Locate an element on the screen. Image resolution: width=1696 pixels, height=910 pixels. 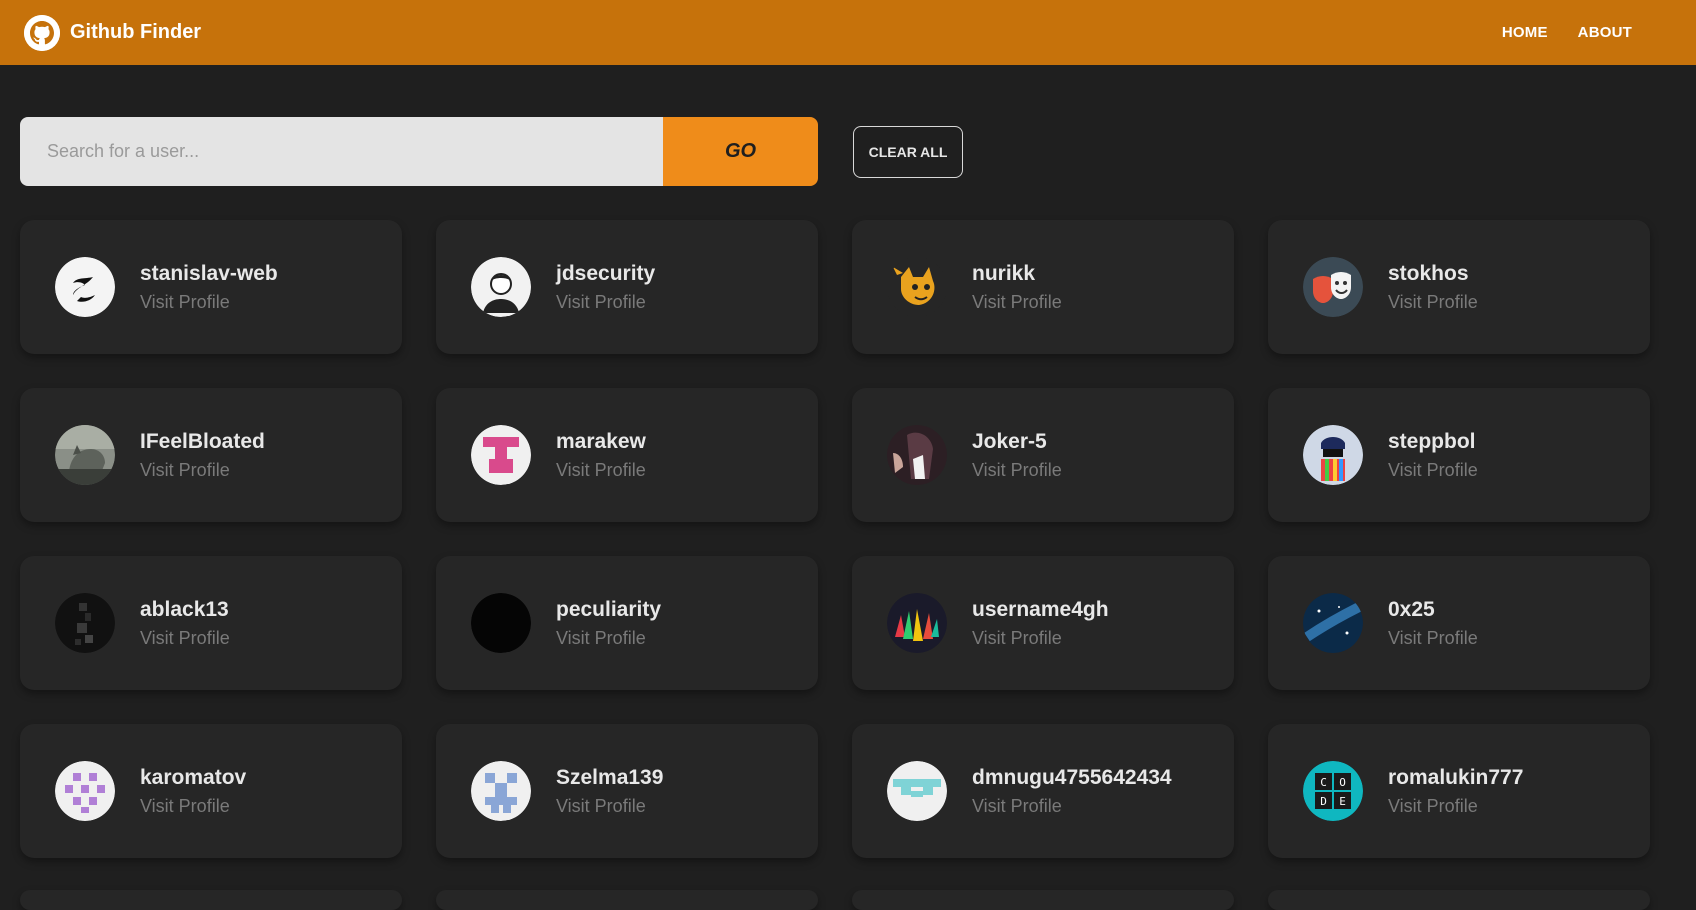
user-card: stanislav-web Visit Profile is located at coordinates (211, 287).